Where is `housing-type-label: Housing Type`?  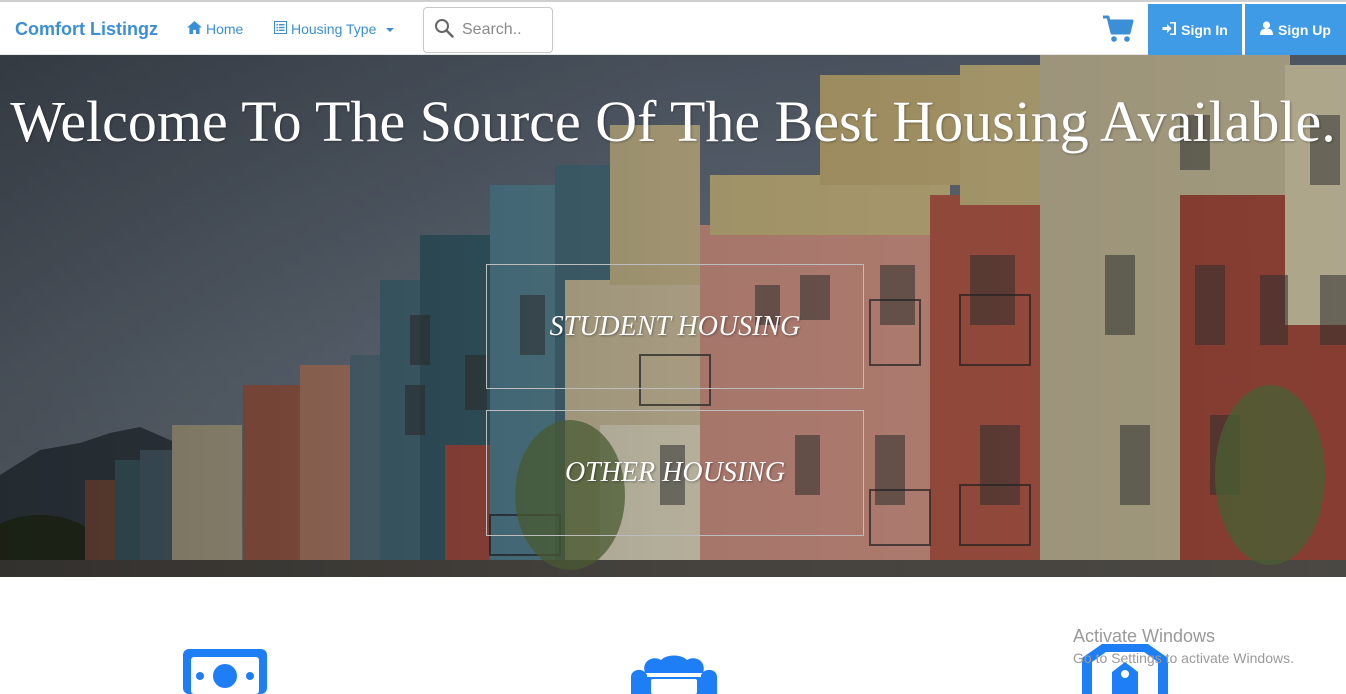
housing-type-label: Housing Type is located at coordinates (334, 29).